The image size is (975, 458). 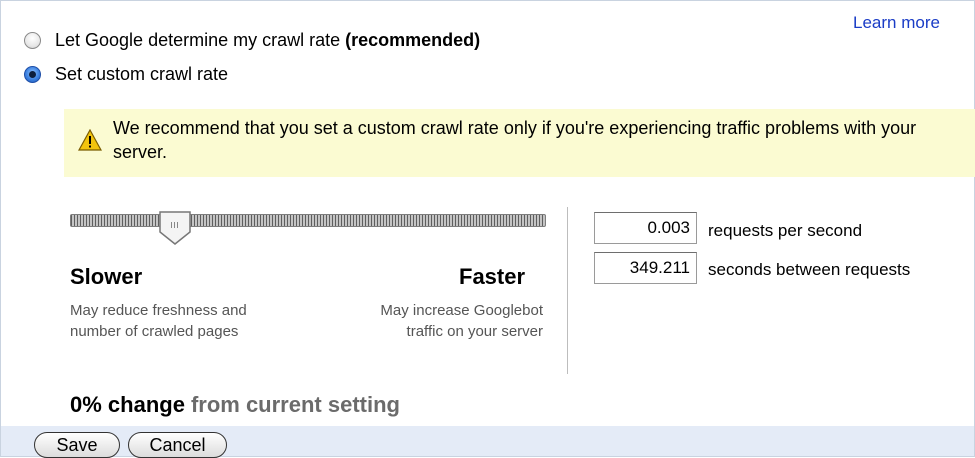 I want to click on change-suffix: from current setting, so click(x=295, y=404).